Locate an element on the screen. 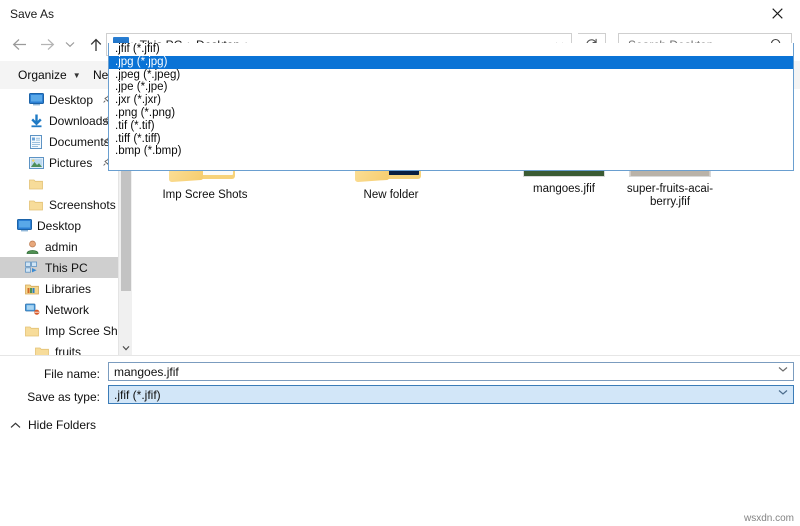 Image resolution: width=800 pixels, height=526 pixels. sidebar-item-admin: admin is located at coordinates (59, 246).